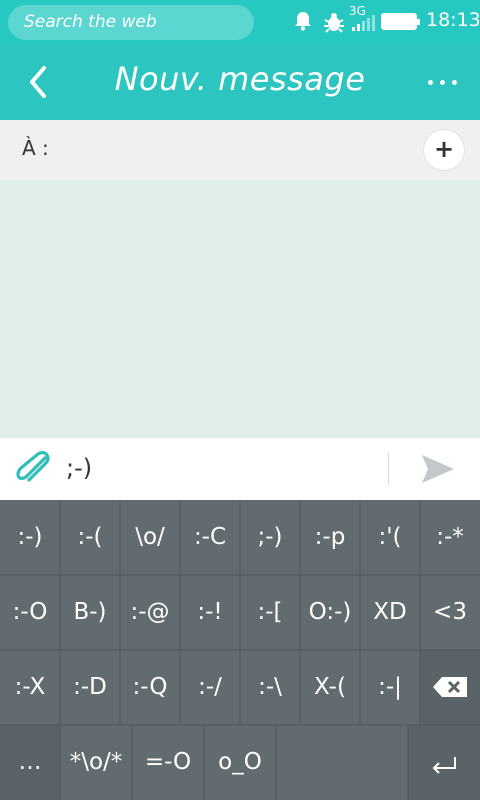 This screenshot has width=480, height=806. What do you see at coordinates (270, 612) in the screenshot?
I see `key: :-[` at bounding box center [270, 612].